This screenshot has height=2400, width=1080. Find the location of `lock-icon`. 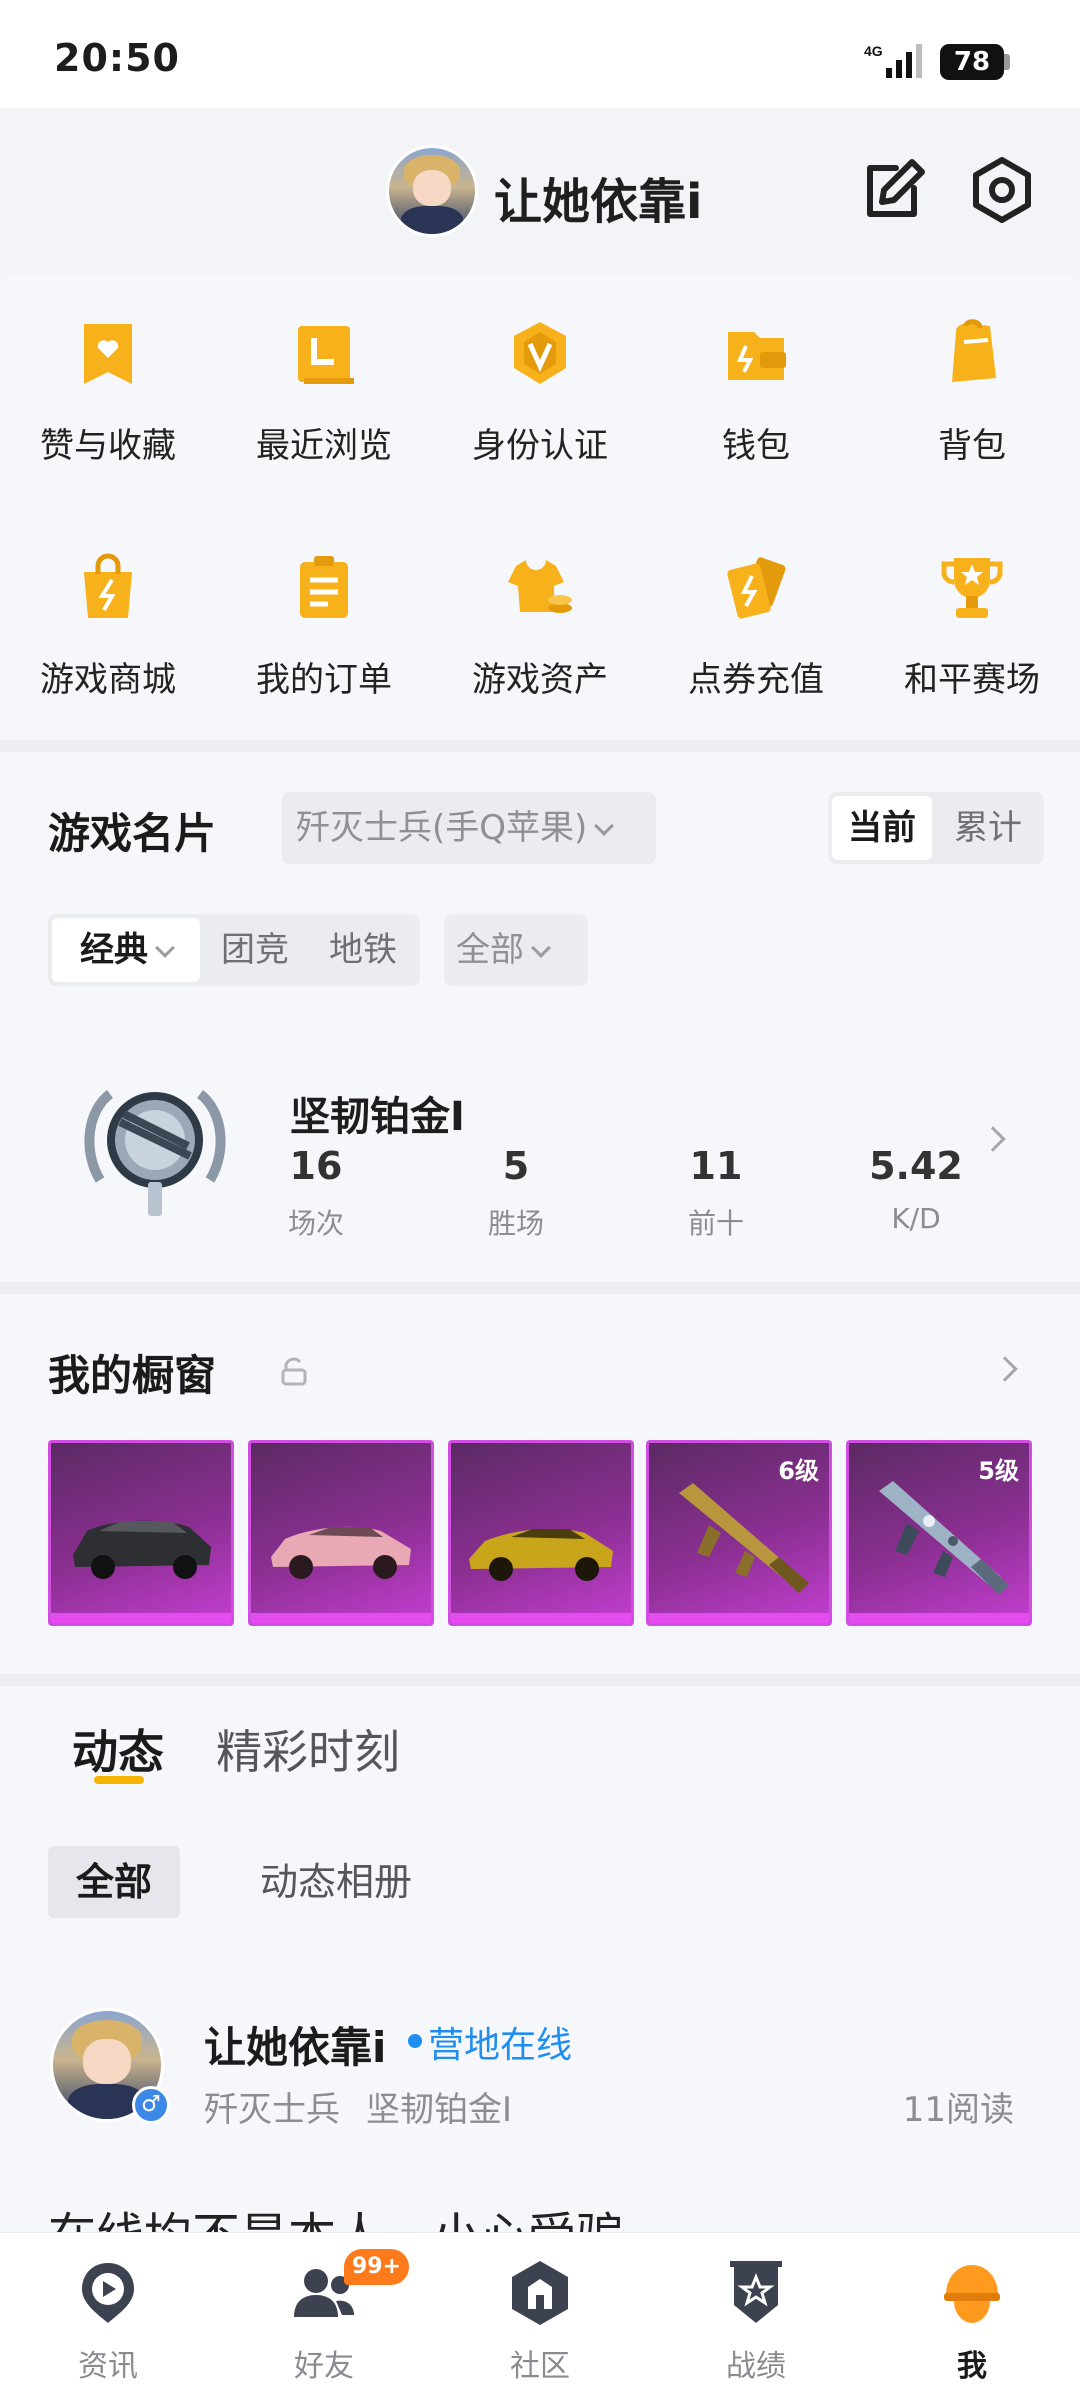

lock-icon is located at coordinates (294, 1371).